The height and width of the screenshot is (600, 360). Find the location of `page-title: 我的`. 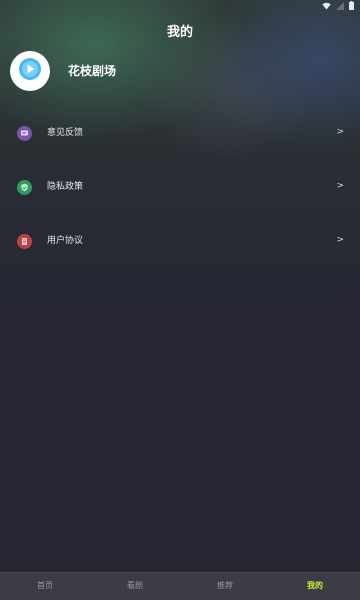

page-title: 我的 is located at coordinates (179, 32).